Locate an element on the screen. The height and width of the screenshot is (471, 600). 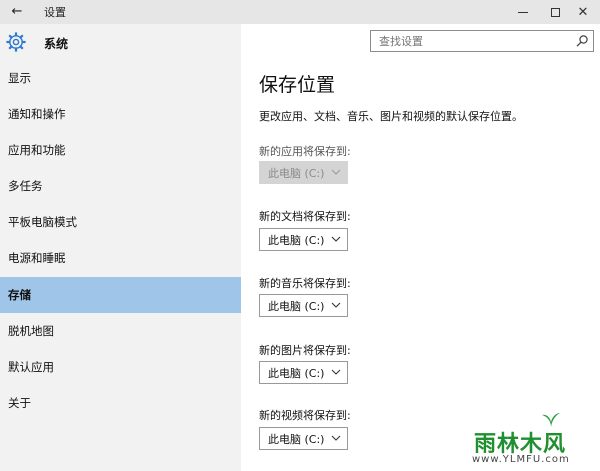
section-title: 系统 is located at coordinates (56, 44).